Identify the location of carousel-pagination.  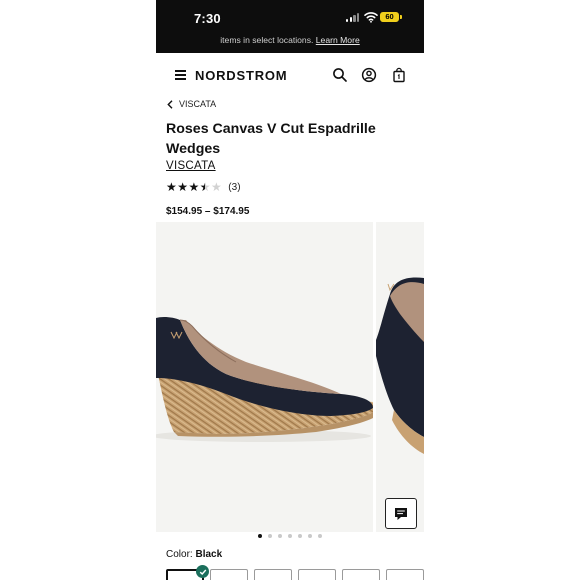
(290, 536).